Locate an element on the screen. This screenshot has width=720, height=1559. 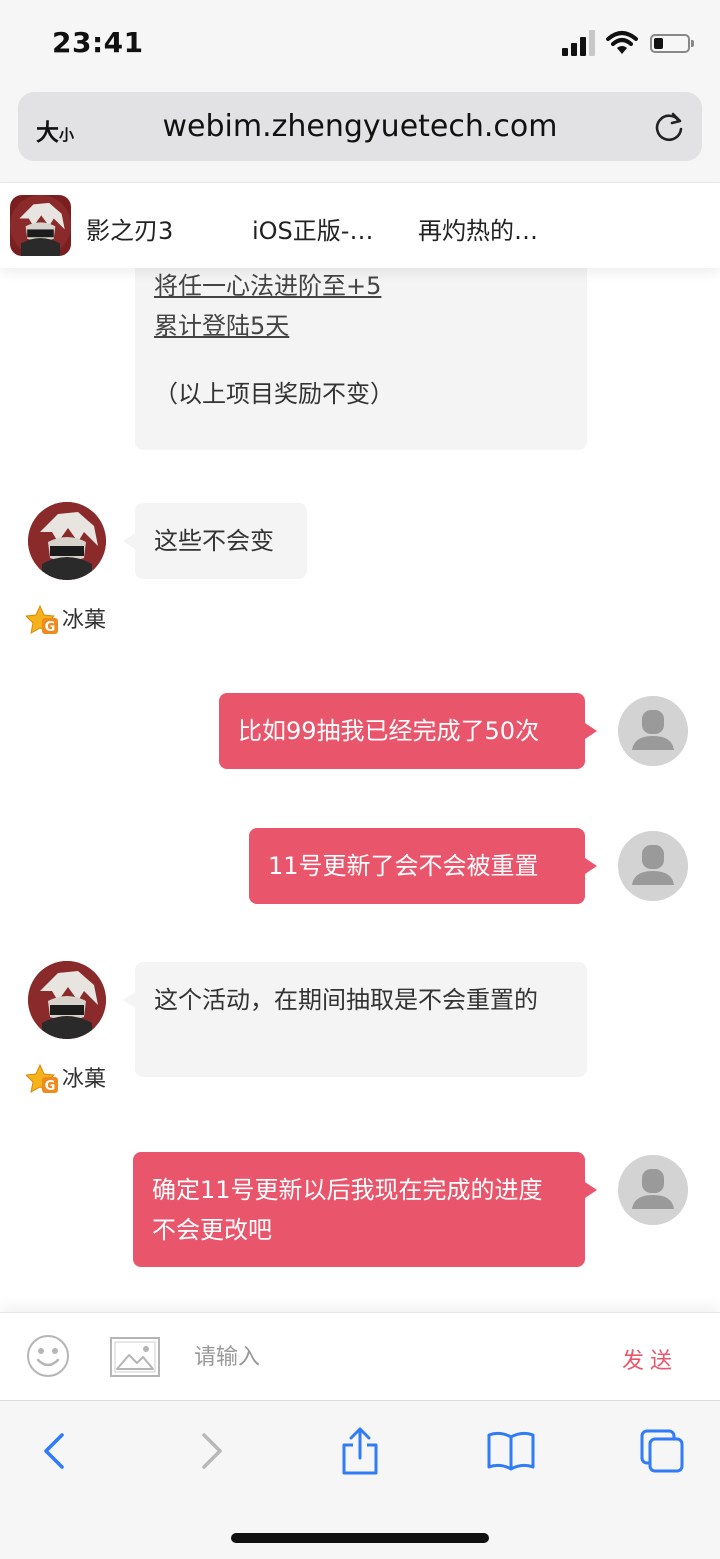
message-text: 将任一心法进阶至+5 is located at coordinates (268, 286).